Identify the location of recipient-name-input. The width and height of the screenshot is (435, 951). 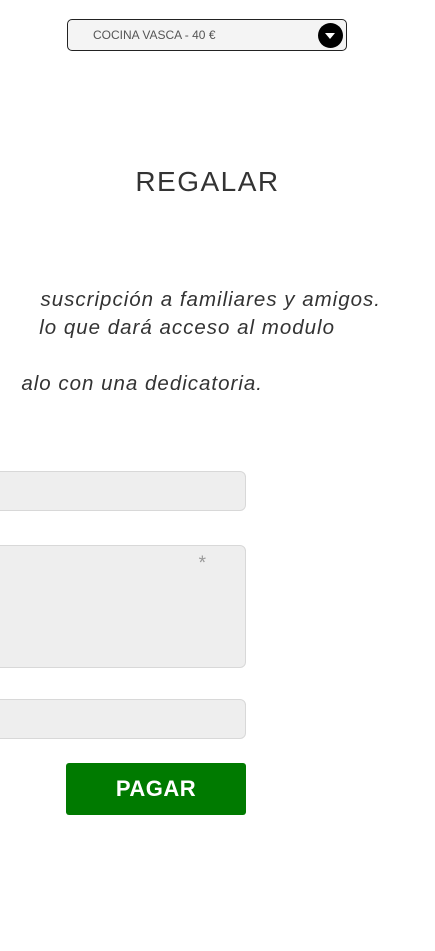
(123, 491).